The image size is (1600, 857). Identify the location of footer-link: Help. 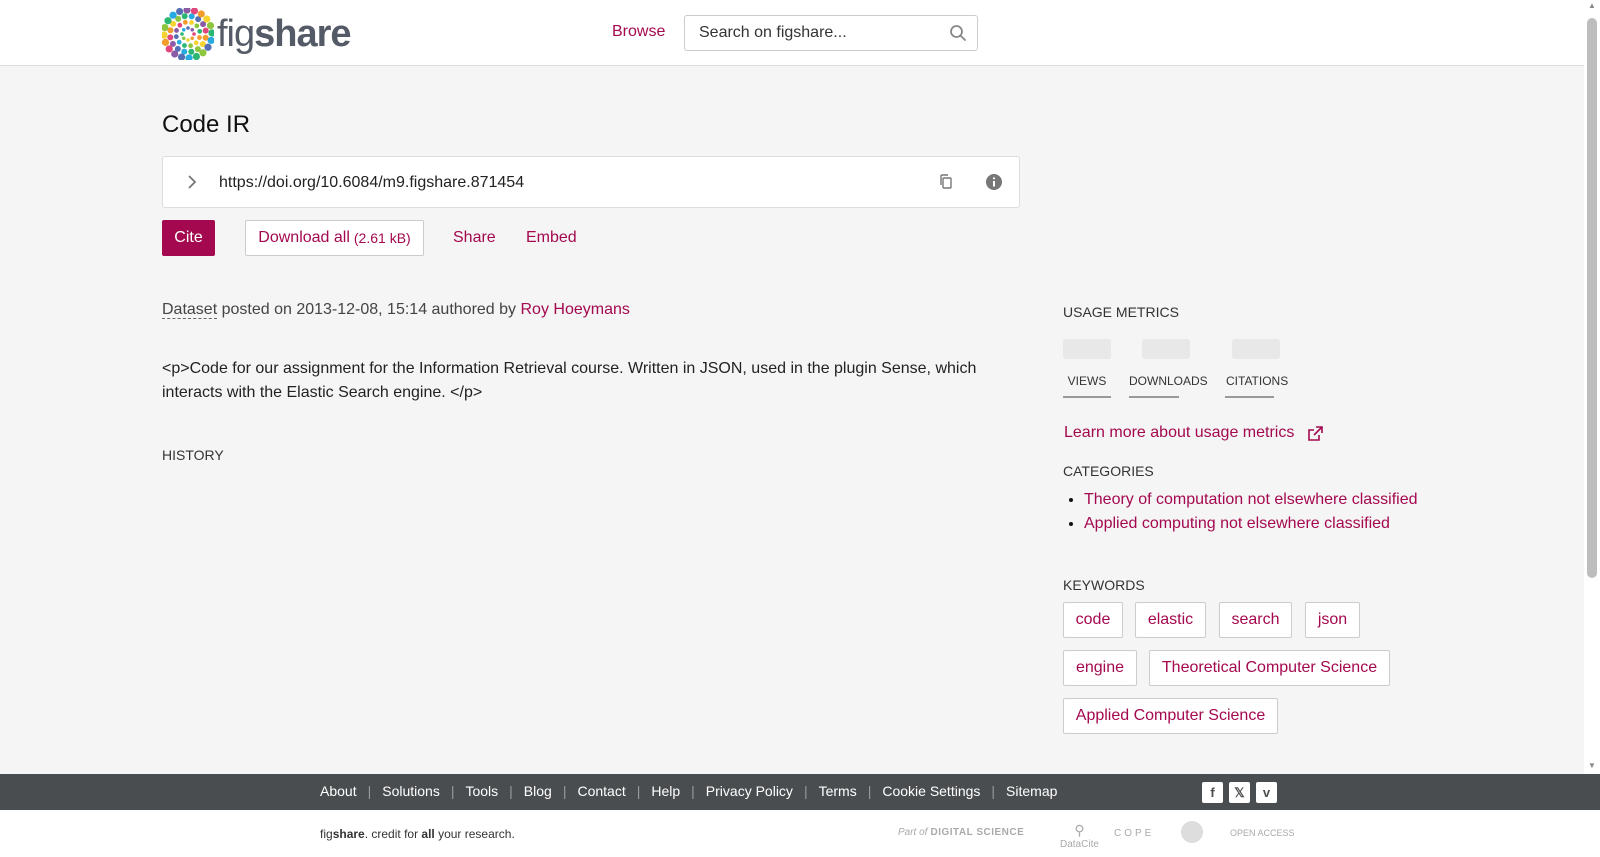
(665, 791).